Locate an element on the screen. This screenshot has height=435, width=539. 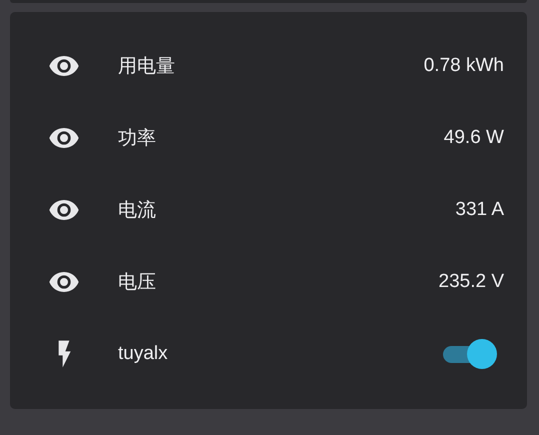
entity-name: tuyalx is located at coordinates (143, 354).